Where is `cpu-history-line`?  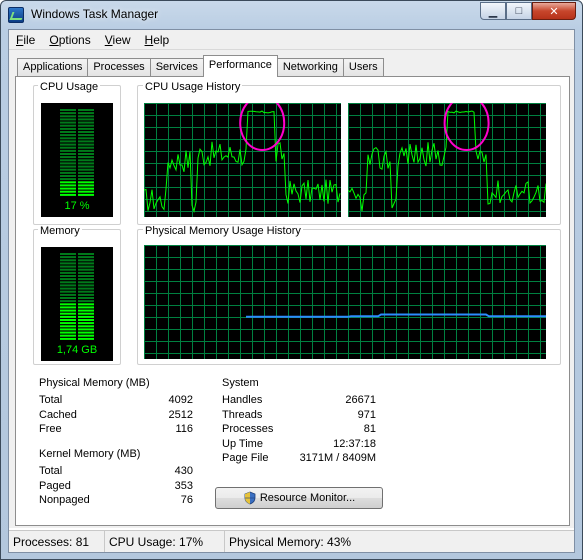 cpu-history-line is located at coordinates (242, 162).